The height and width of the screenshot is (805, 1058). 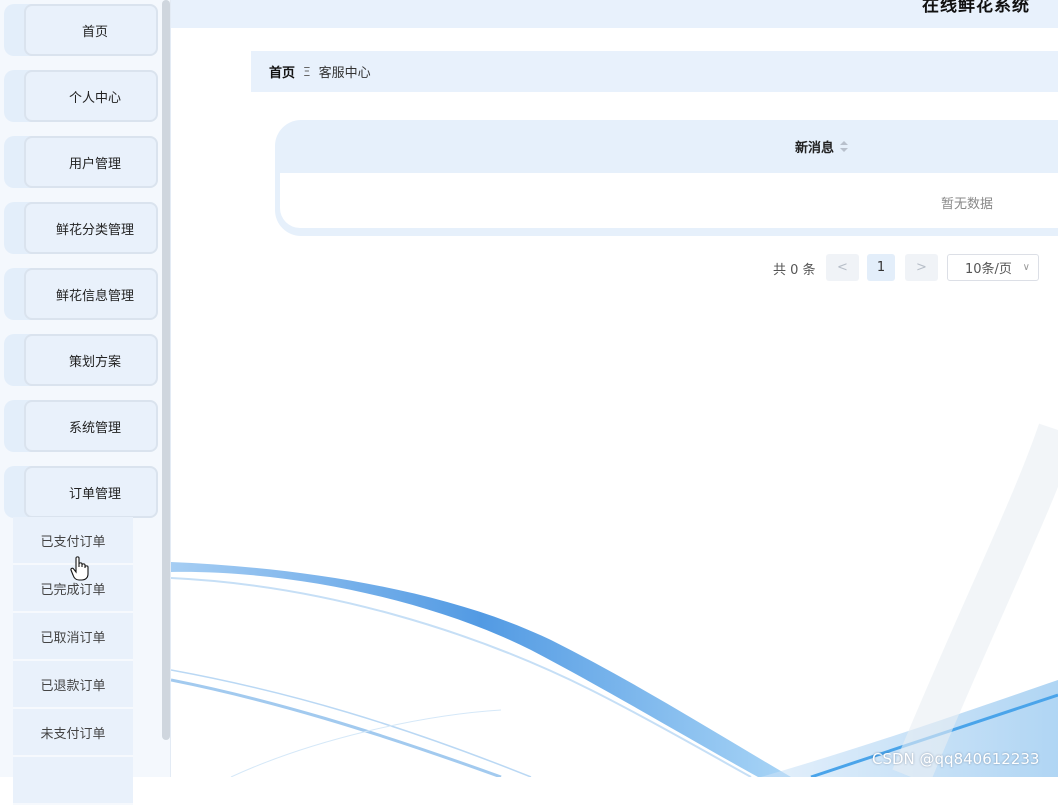 What do you see at coordinates (94, 428) in the screenshot?
I see `sidebar-item-label: 系统管理` at bounding box center [94, 428].